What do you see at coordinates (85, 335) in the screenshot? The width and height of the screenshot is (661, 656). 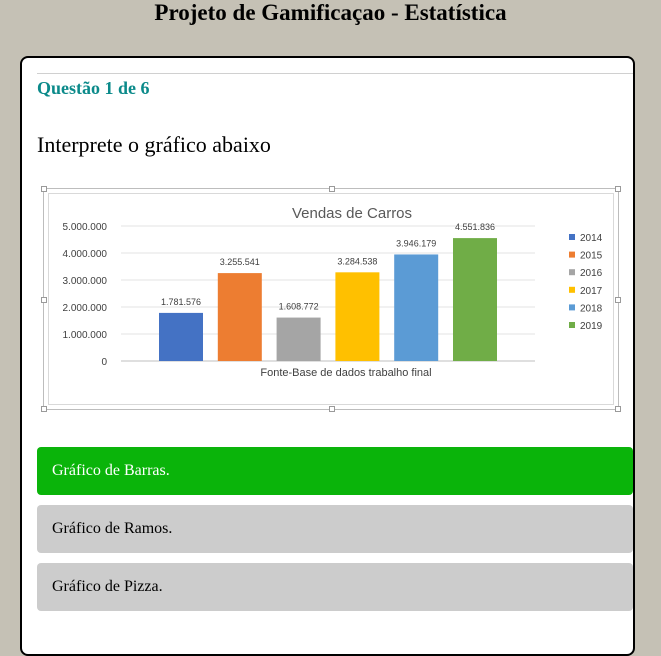 I see `y-tick-label: 1.000.000` at bounding box center [85, 335].